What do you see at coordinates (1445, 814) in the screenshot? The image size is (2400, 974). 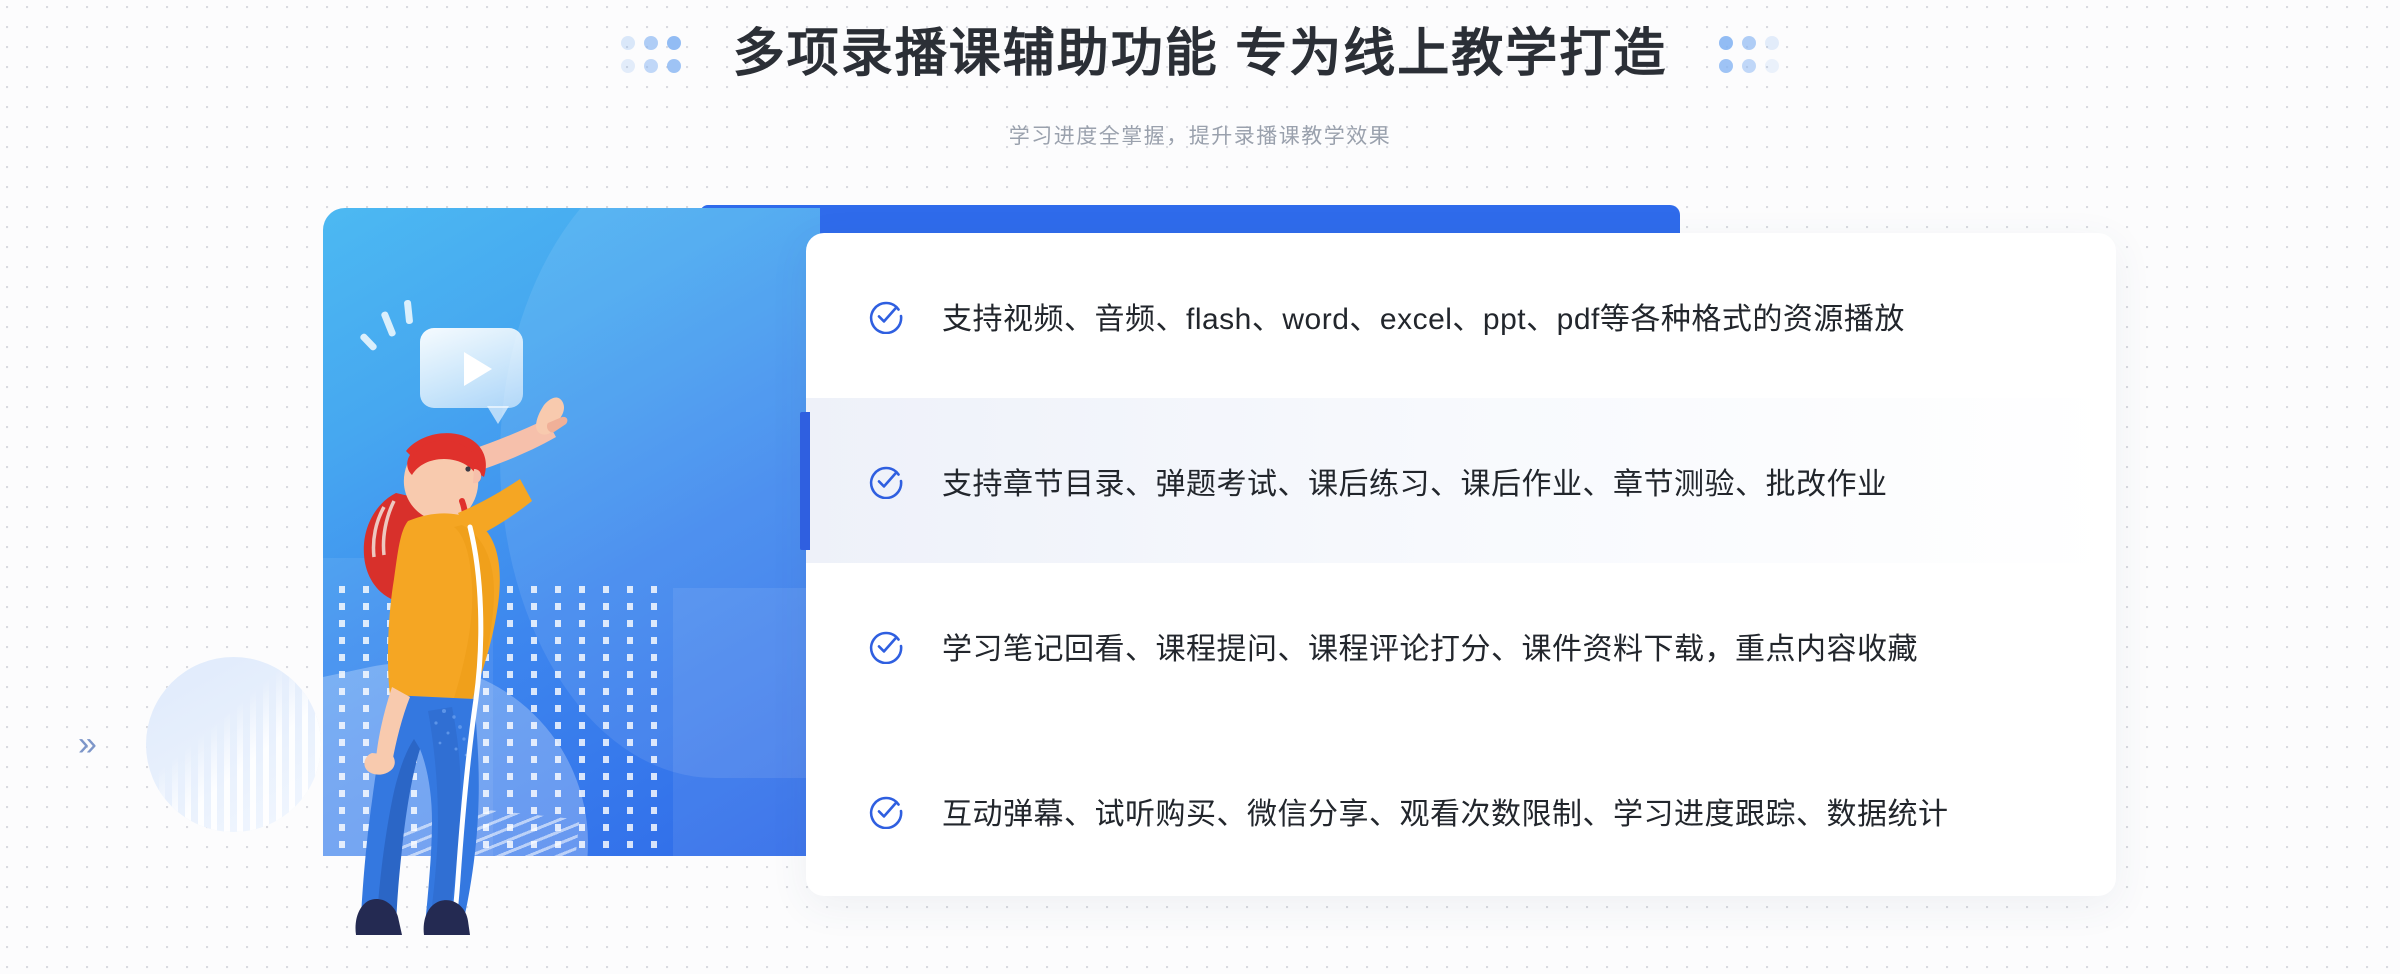 I see `feature-text: 互动弹幕、试听购买、微信分享、观看次数限制、学习进度跟踪、数据统计` at bounding box center [1445, 814].